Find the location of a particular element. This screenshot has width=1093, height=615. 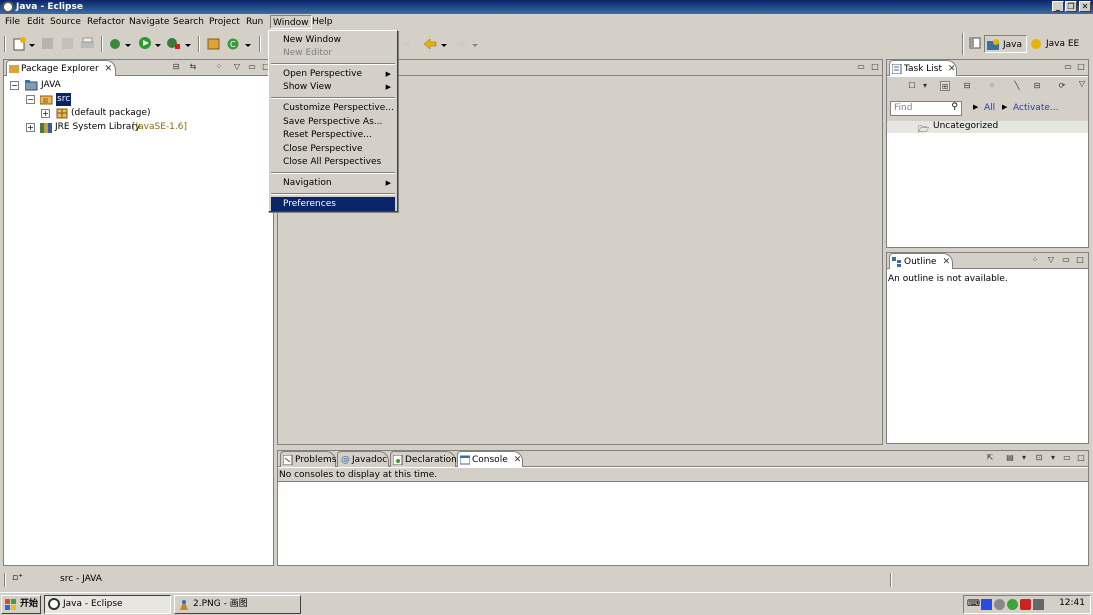

menu-help: Help is located at coordinates (322, 22).